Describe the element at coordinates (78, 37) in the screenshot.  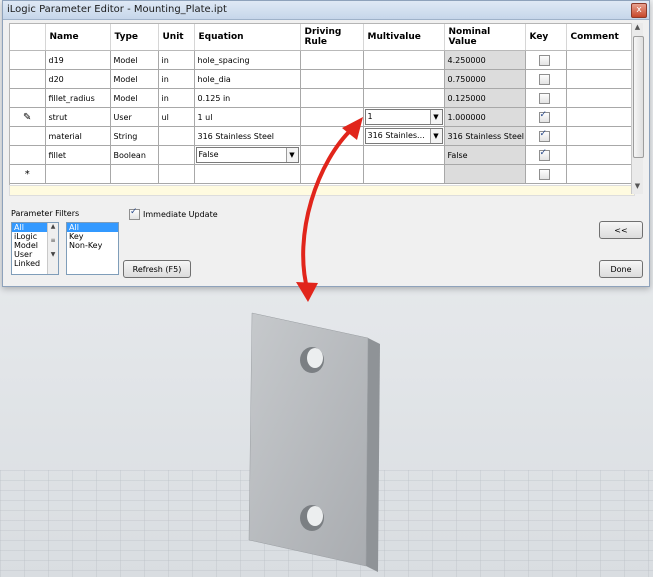
I see `col-header-name: Name` at that location.